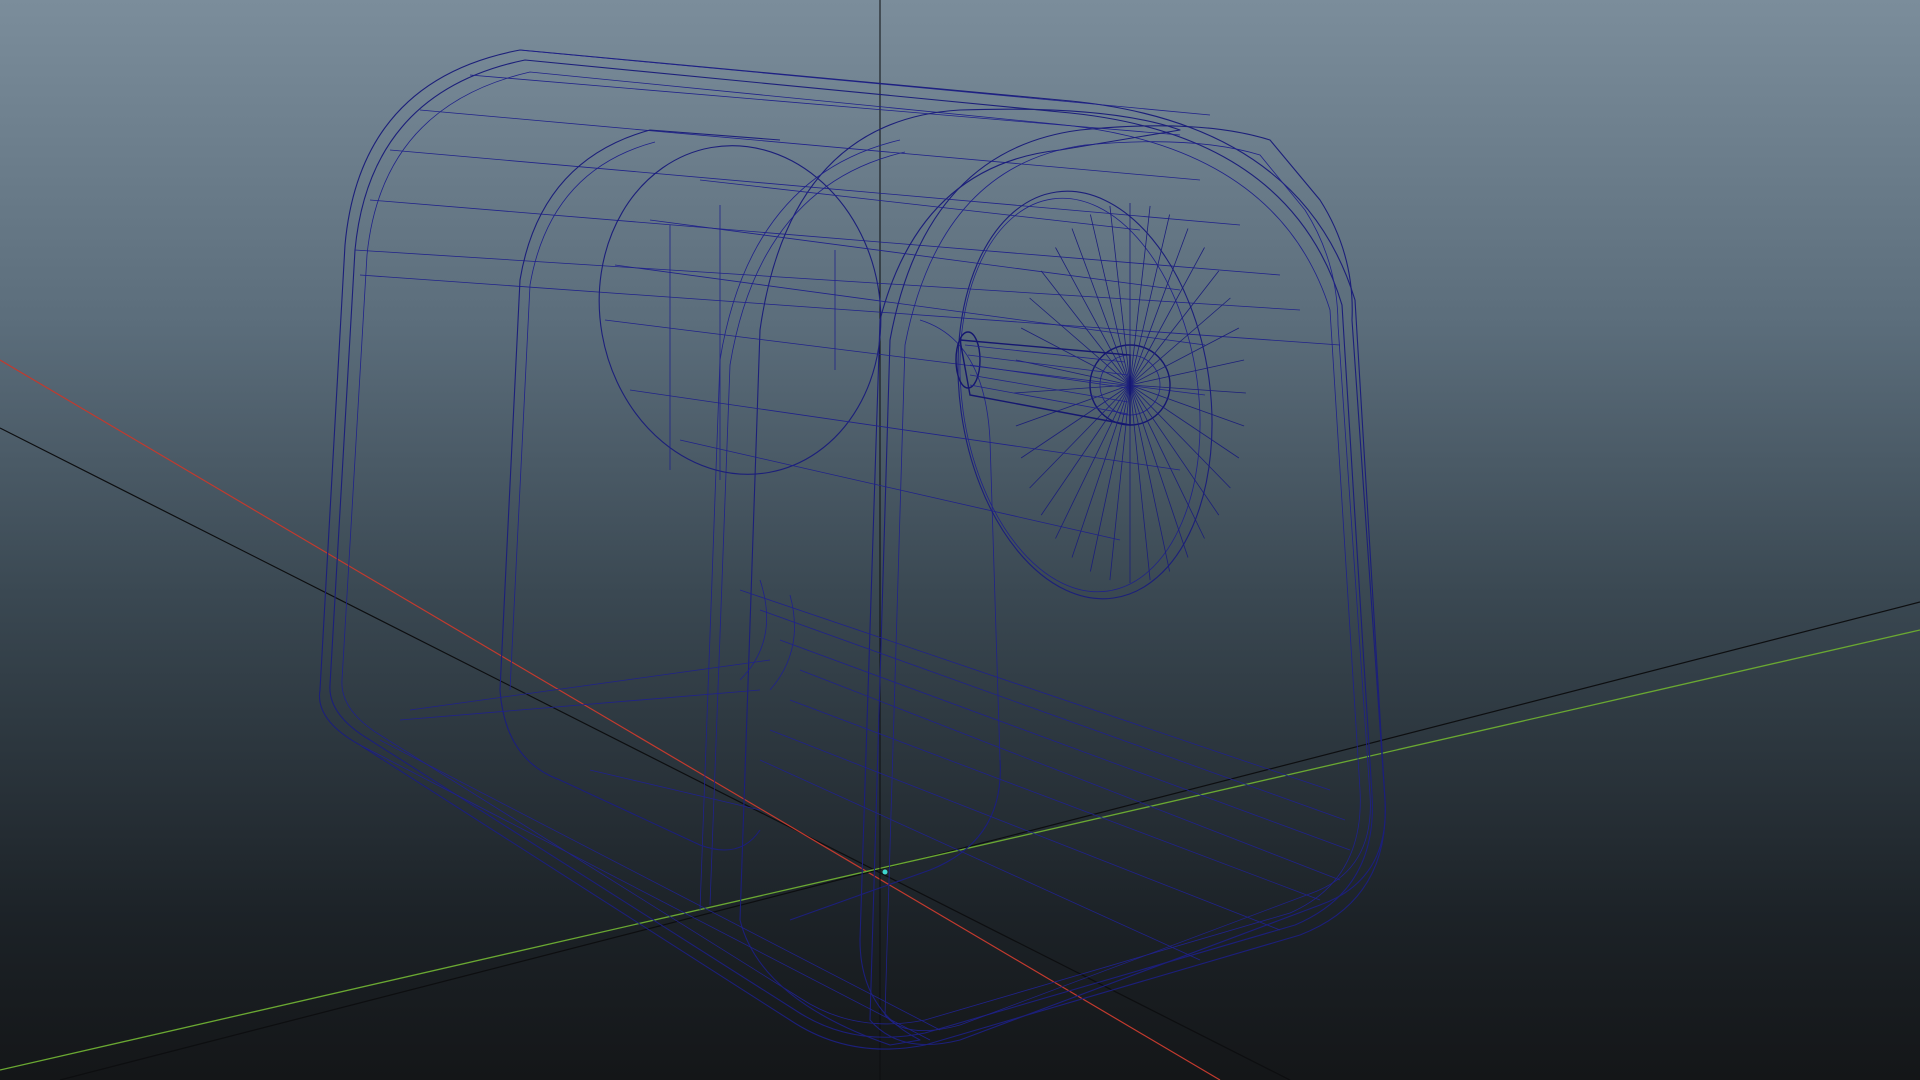 This screenshot has height=1080, width=1920. What do you see at coordinates (885, 872) in the screenshot?
I see `origin-marker` at bounding box center [885, 872].